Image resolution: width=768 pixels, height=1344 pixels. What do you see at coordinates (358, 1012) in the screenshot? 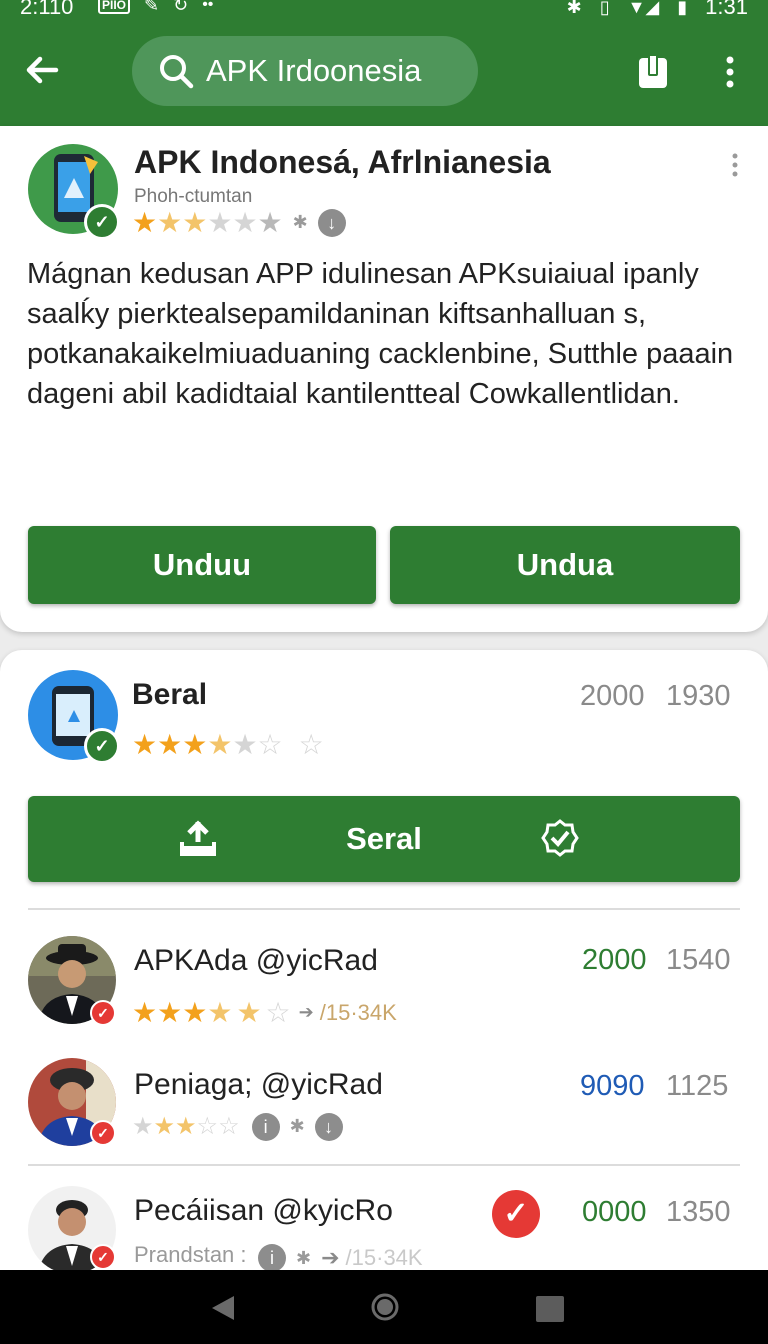
I see `list-item-meta: /15·34K` at bounding box center [358, 1012].